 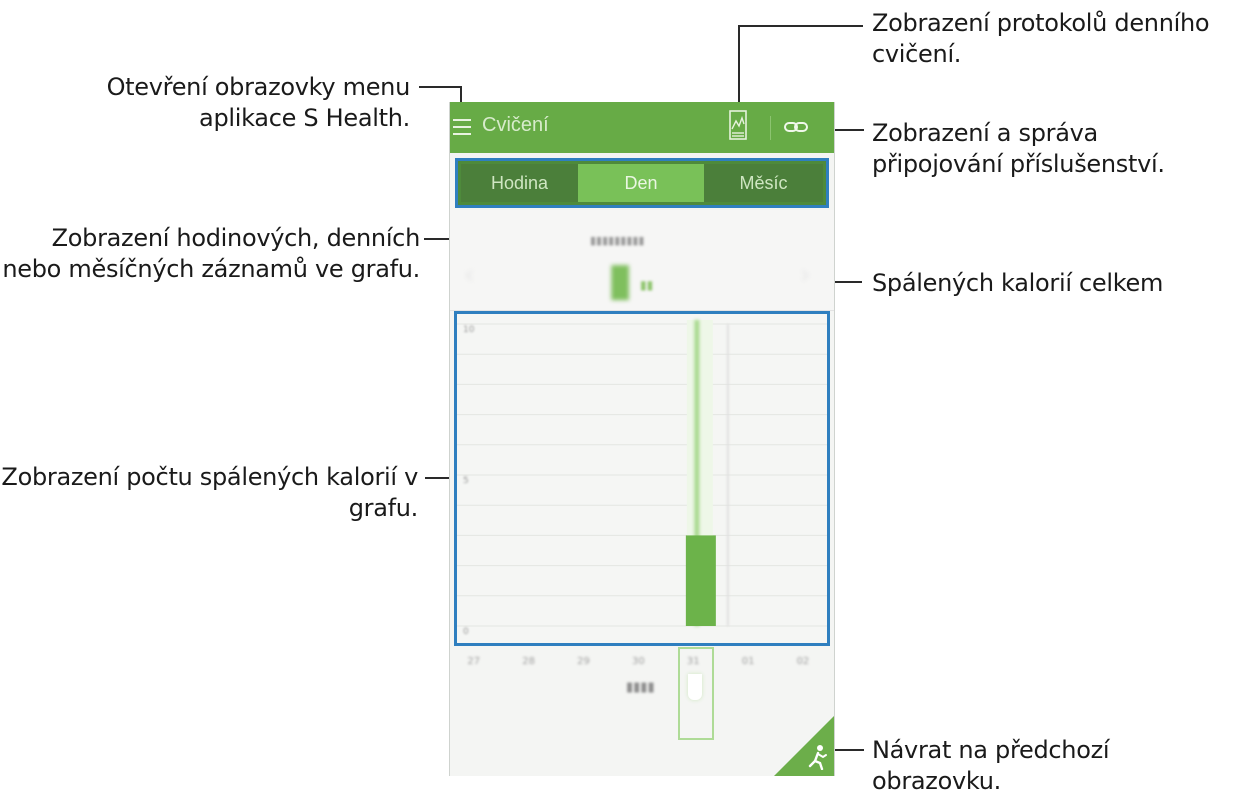 I want to click on next-arrow-icon: ›, so click(x=805, y=275).